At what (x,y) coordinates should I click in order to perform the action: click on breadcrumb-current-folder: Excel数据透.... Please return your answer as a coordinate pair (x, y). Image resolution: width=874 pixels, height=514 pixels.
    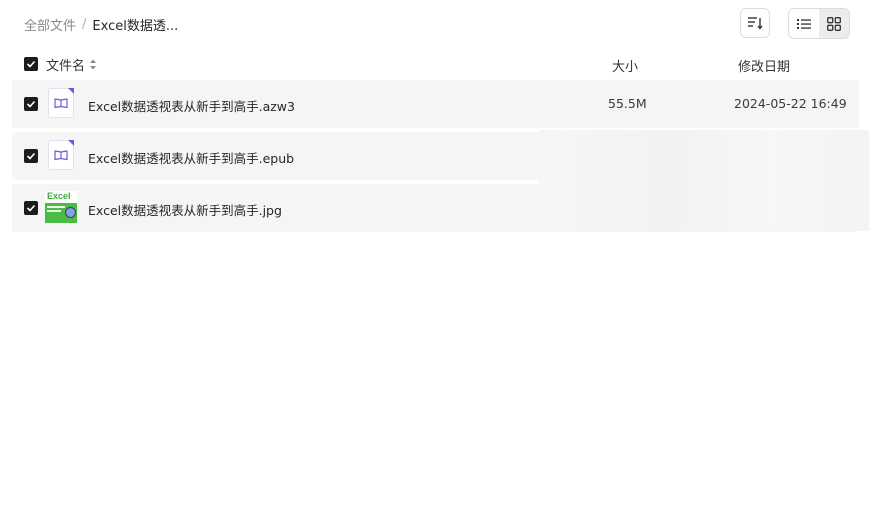
    Looking at the image, I should click on (135, 26).